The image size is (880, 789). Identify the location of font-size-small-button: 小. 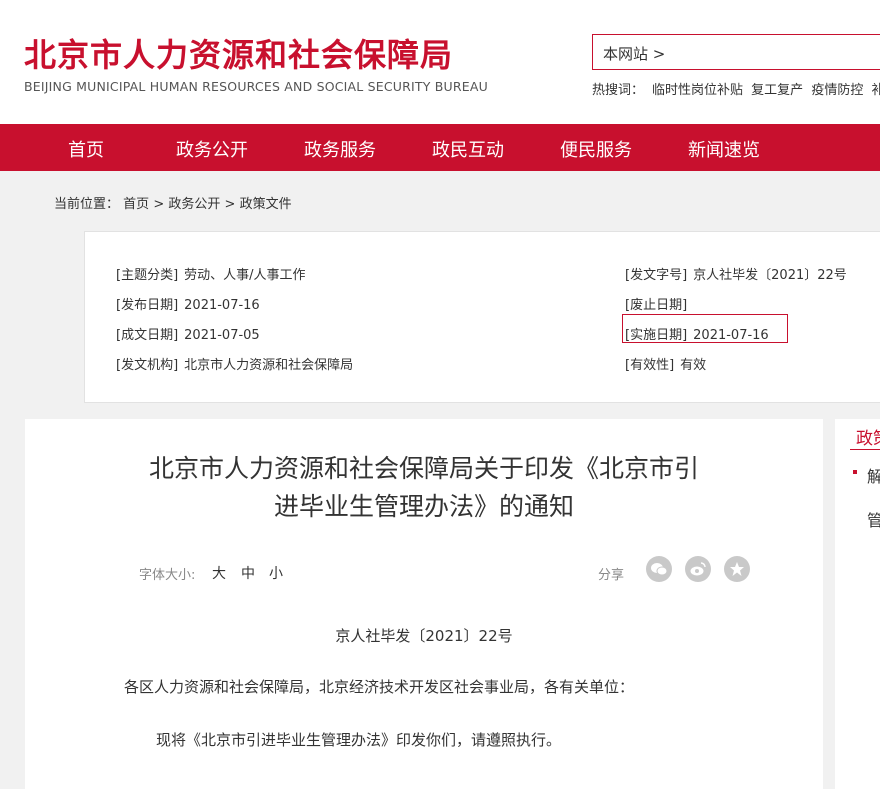
(276, 573).